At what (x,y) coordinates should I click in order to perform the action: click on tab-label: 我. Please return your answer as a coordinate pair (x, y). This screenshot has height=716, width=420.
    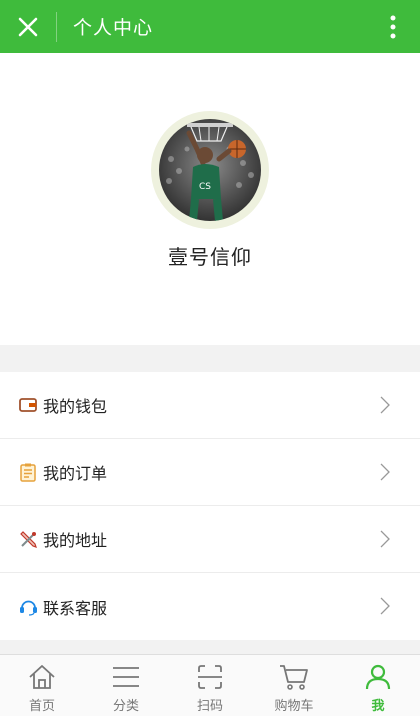
    Looking at the image, I should click on (378, 706).